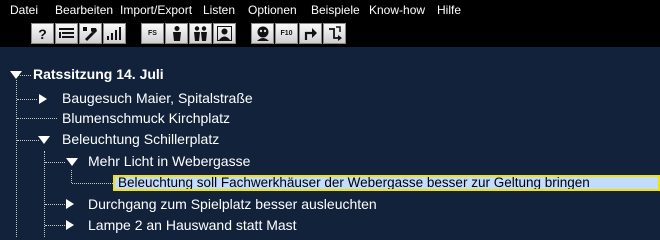 The height and width of the screenshot is (240, 660). I want to click on help-icon: ?, so click(42, 33).